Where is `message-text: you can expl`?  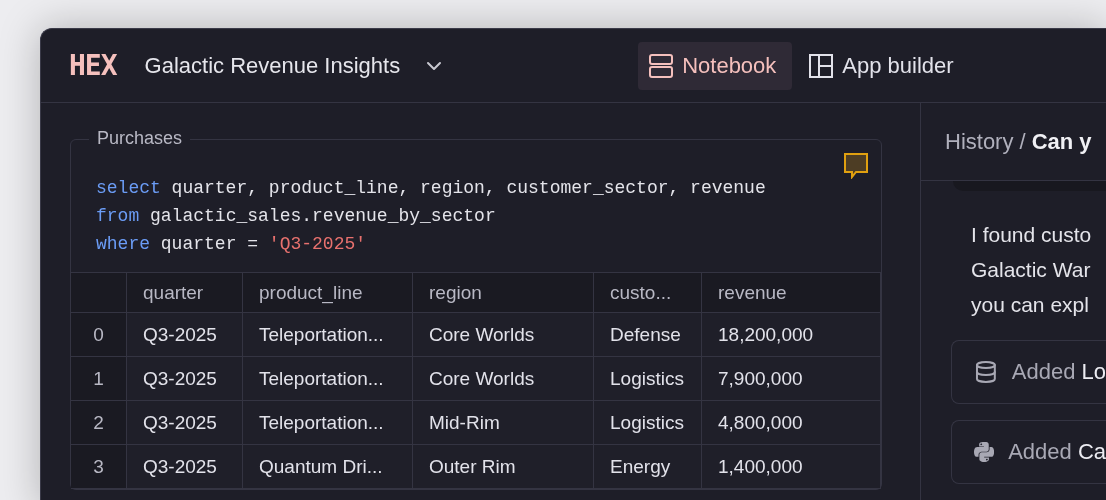
message-text: you can expl is located at coordinates (1030, 305).